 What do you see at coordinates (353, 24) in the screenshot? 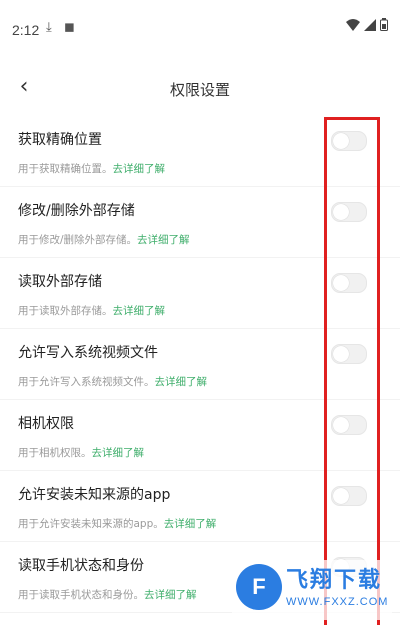
I see `wifi-icon` at bounding box center [353, 24].